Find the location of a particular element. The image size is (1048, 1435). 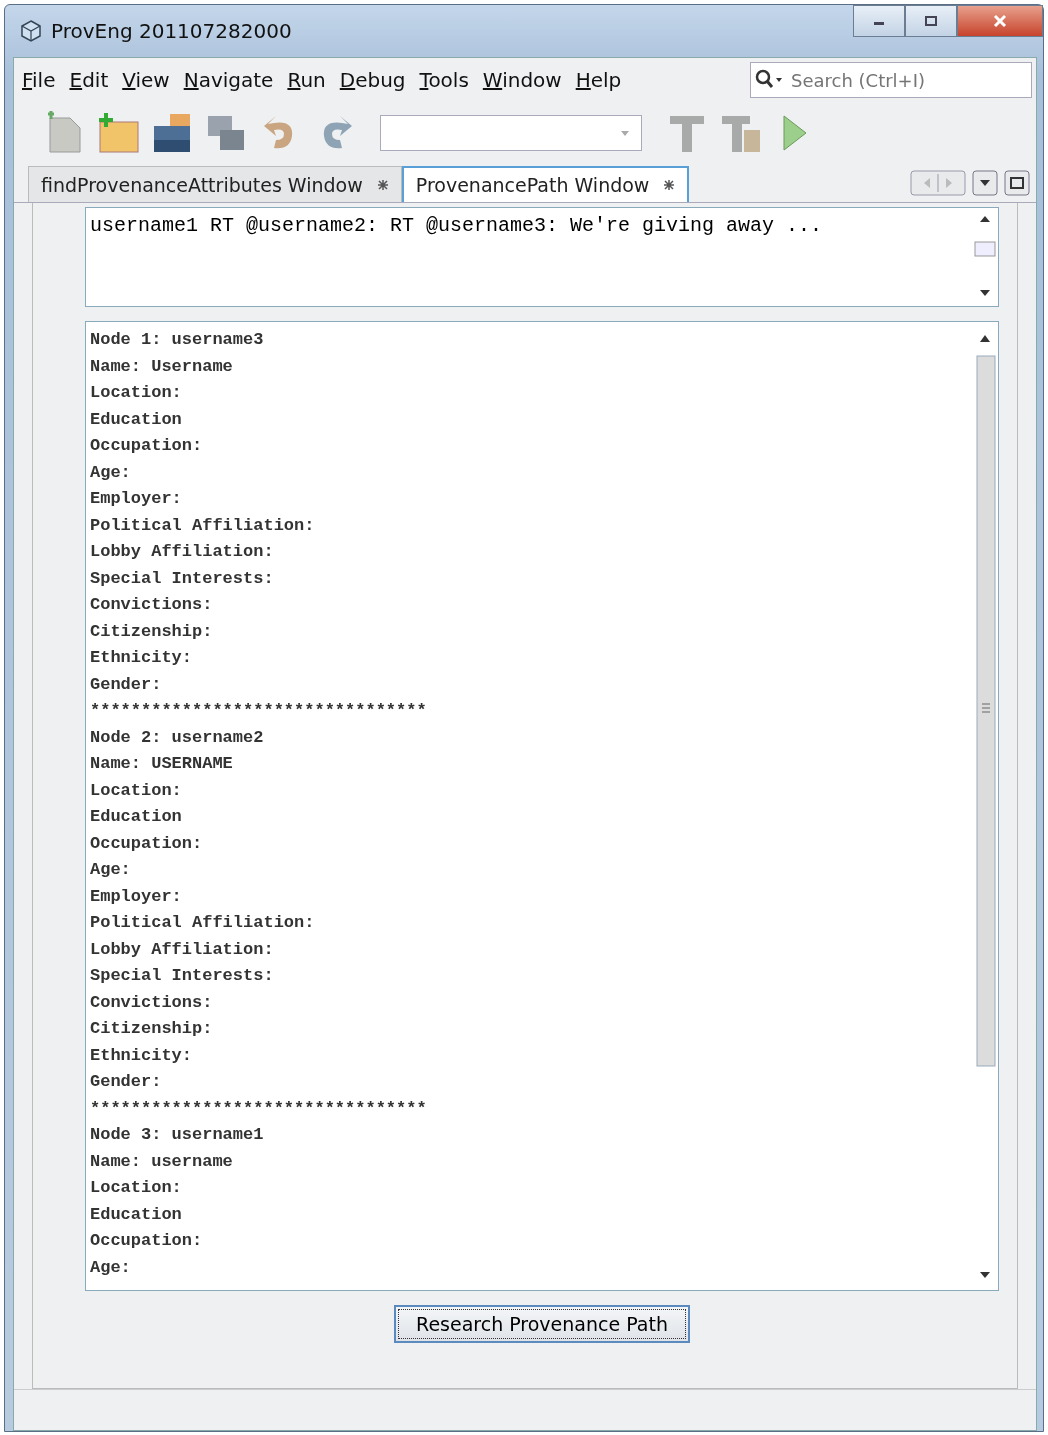

menu-item: File is located at coordinates (39, 80).